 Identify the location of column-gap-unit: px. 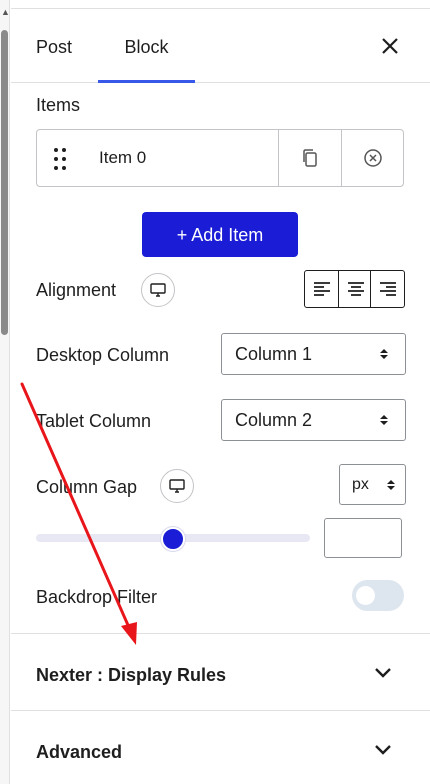
(360, 484).